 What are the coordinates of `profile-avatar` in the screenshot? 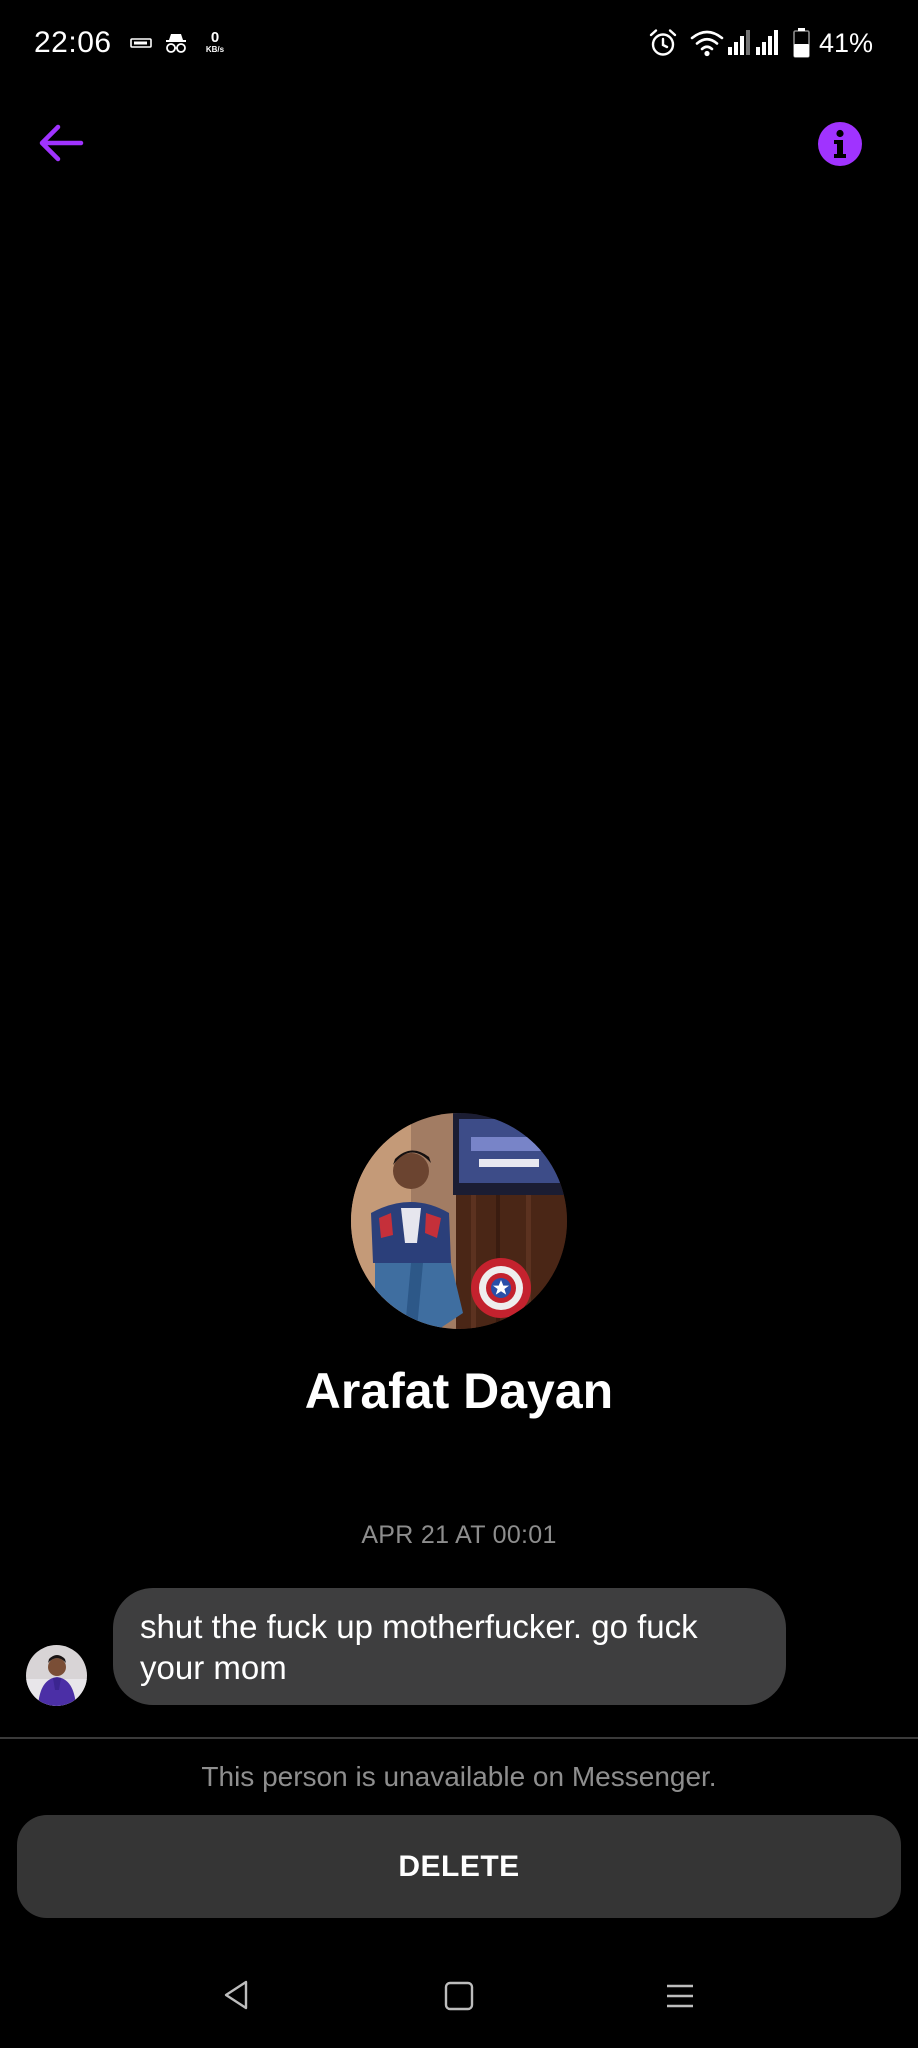 It's located at (459, 1221).